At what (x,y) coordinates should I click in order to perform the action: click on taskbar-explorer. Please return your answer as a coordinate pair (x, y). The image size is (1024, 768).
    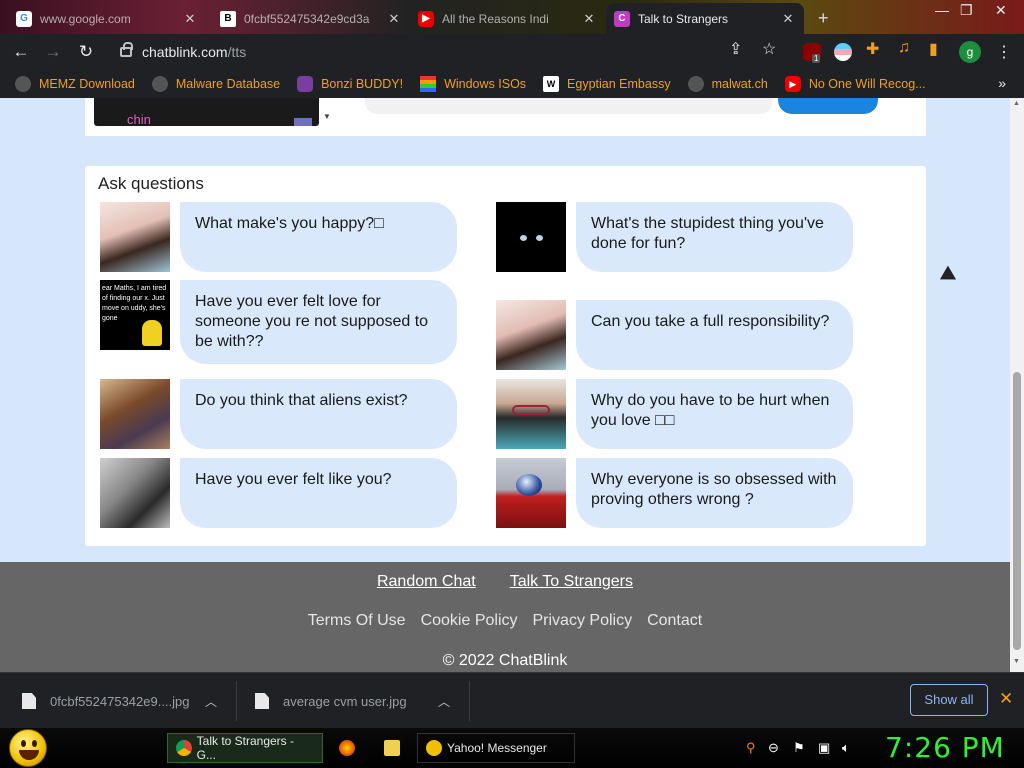
    Looking at the image, I should click on (390, 748).